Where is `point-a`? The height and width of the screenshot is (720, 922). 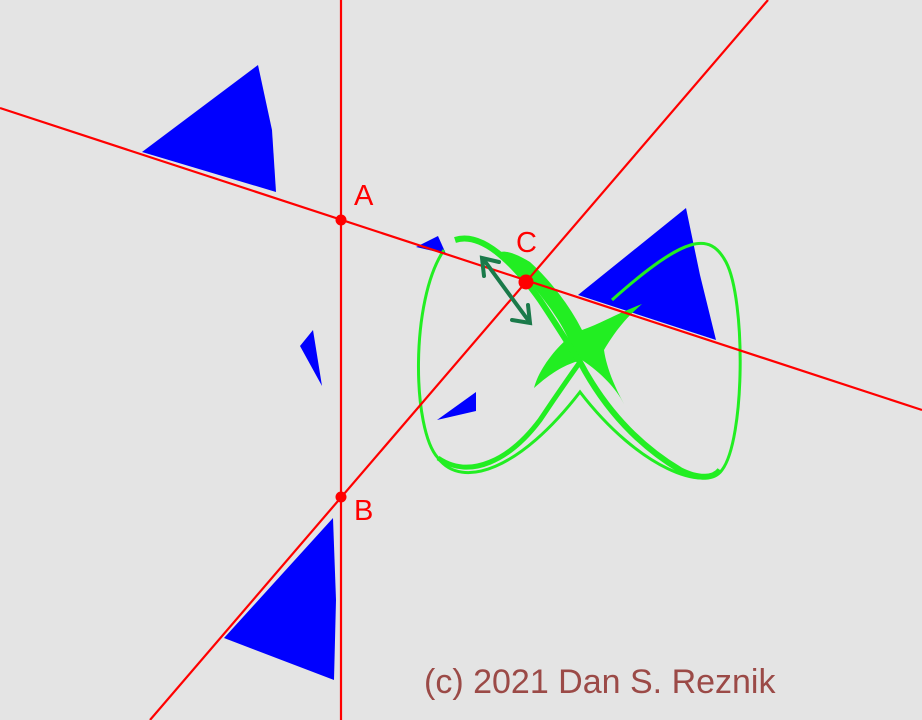 point-a is located at coordinates (341, 220).